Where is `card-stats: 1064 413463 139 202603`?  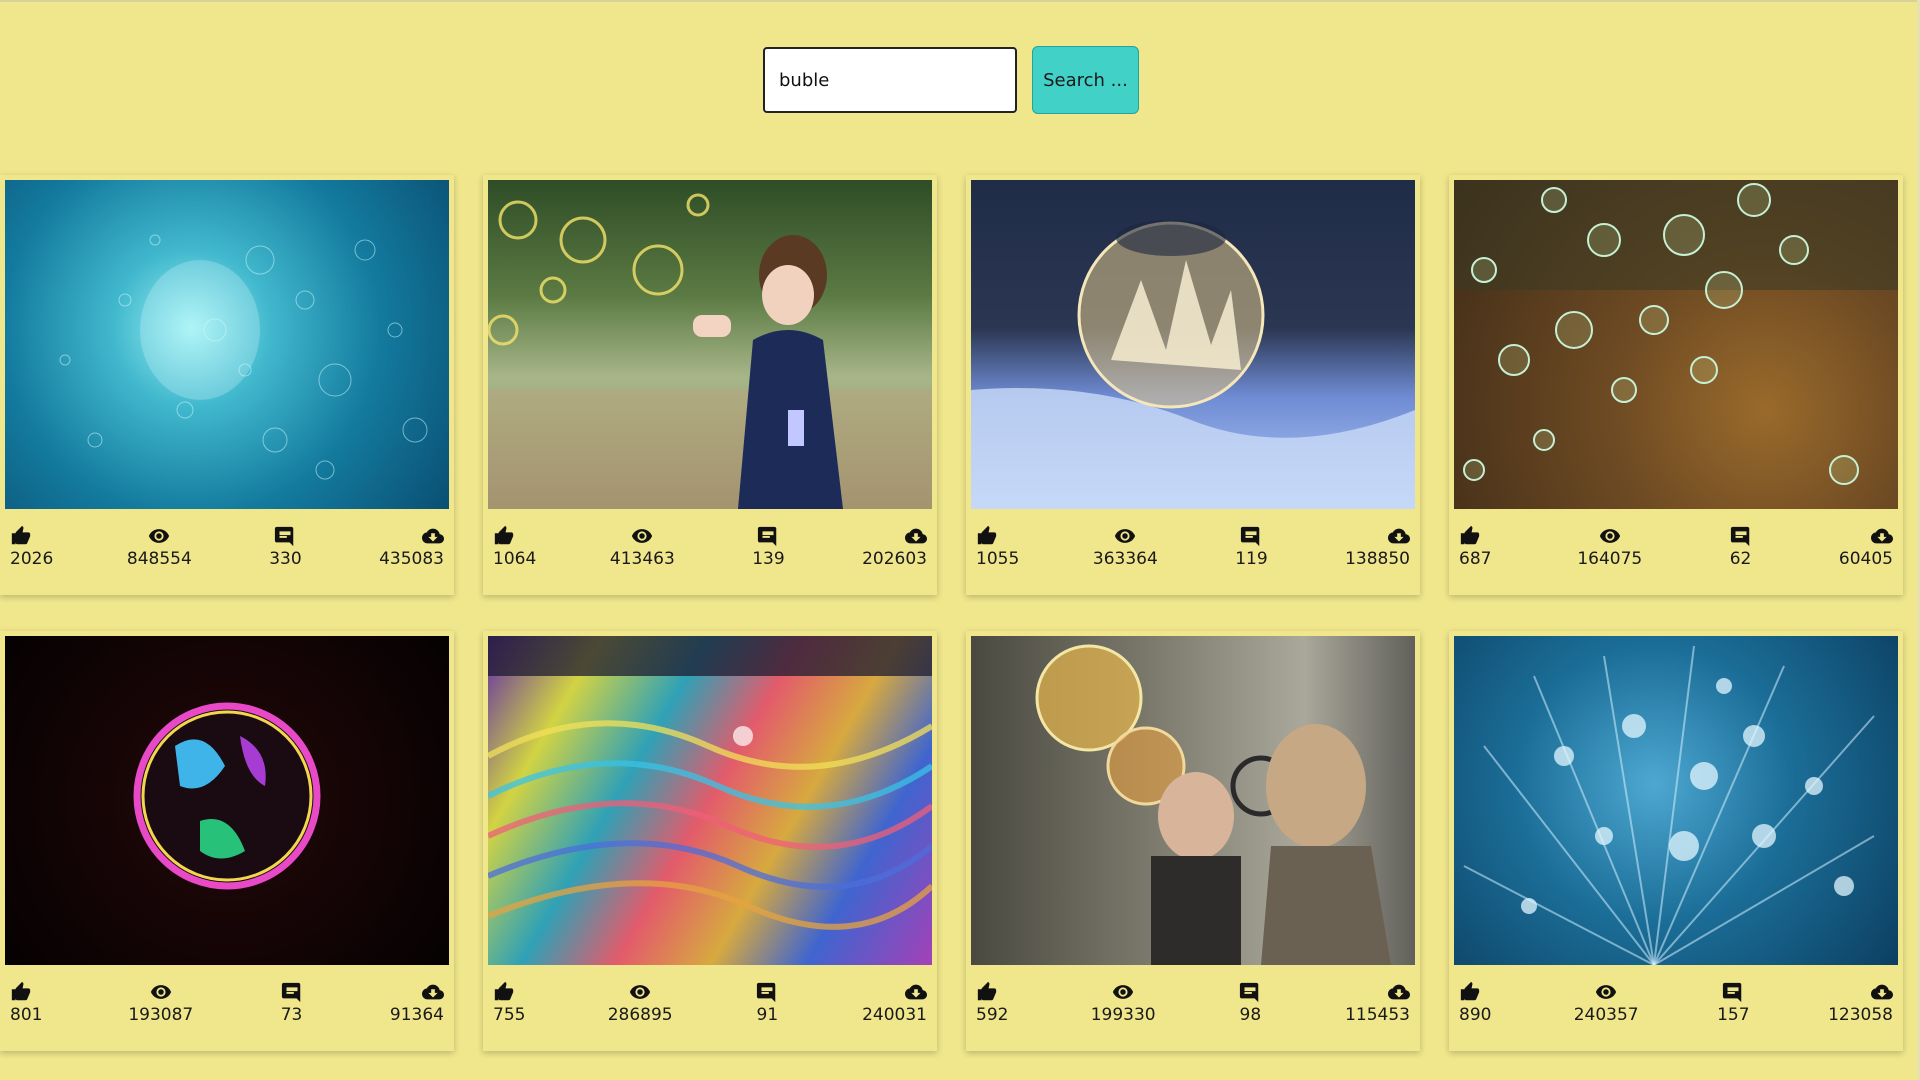
card-stats: 1064 413463 139 202603 is located at coordinates (710, 539).